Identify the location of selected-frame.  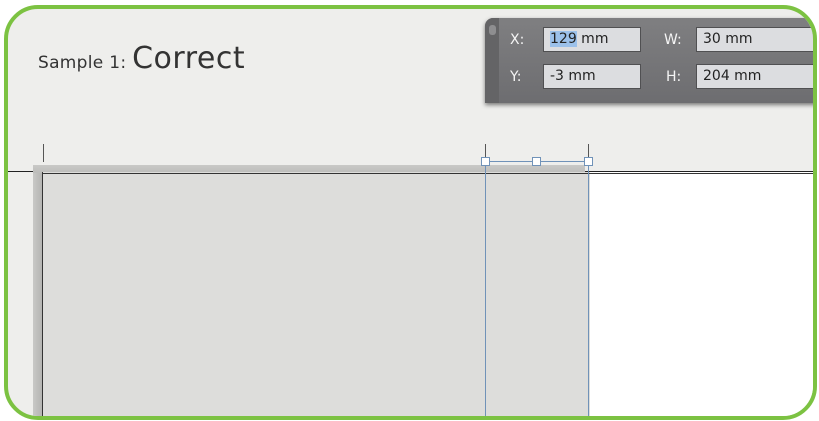
(537, 288).